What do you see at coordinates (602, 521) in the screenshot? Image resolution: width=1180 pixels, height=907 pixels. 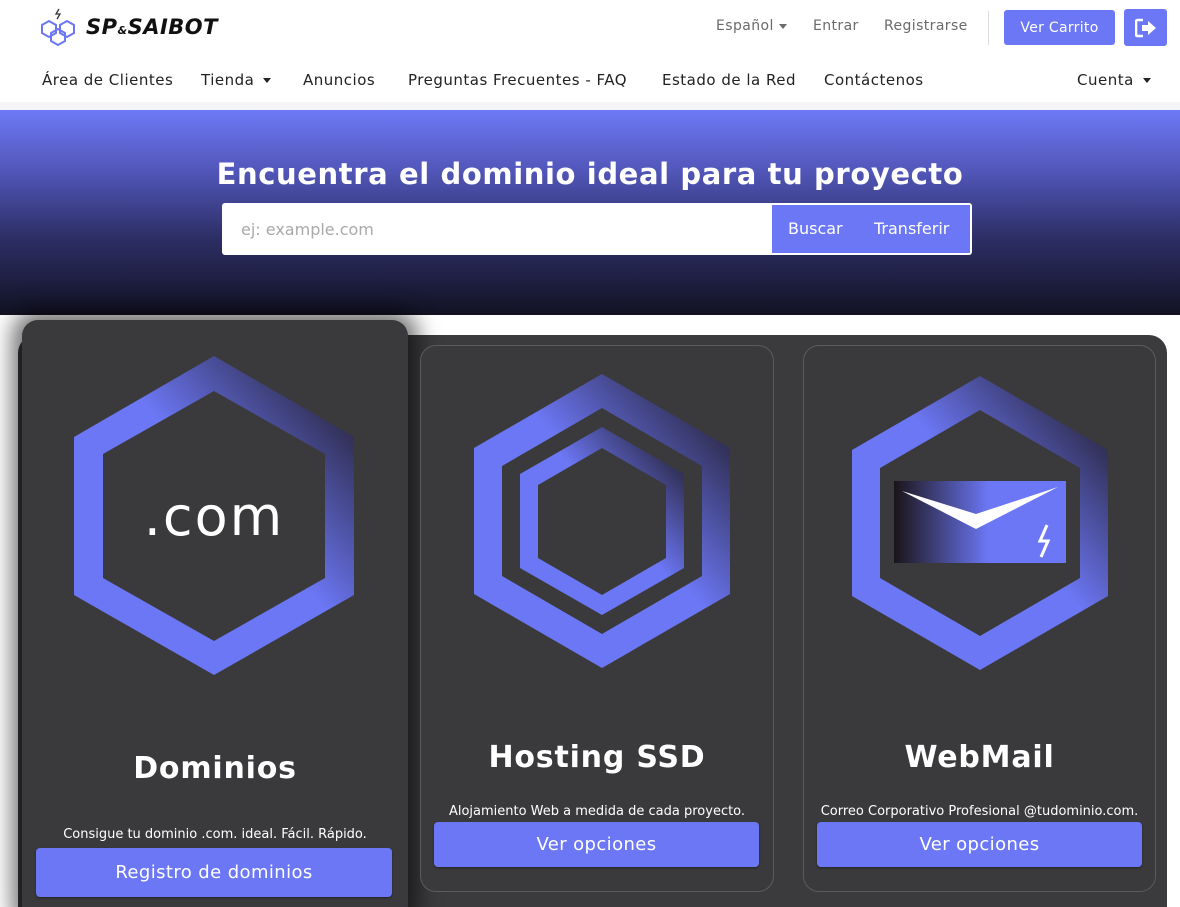 I see `hosting-hexagon-icon` at bounding box center [602, 521].